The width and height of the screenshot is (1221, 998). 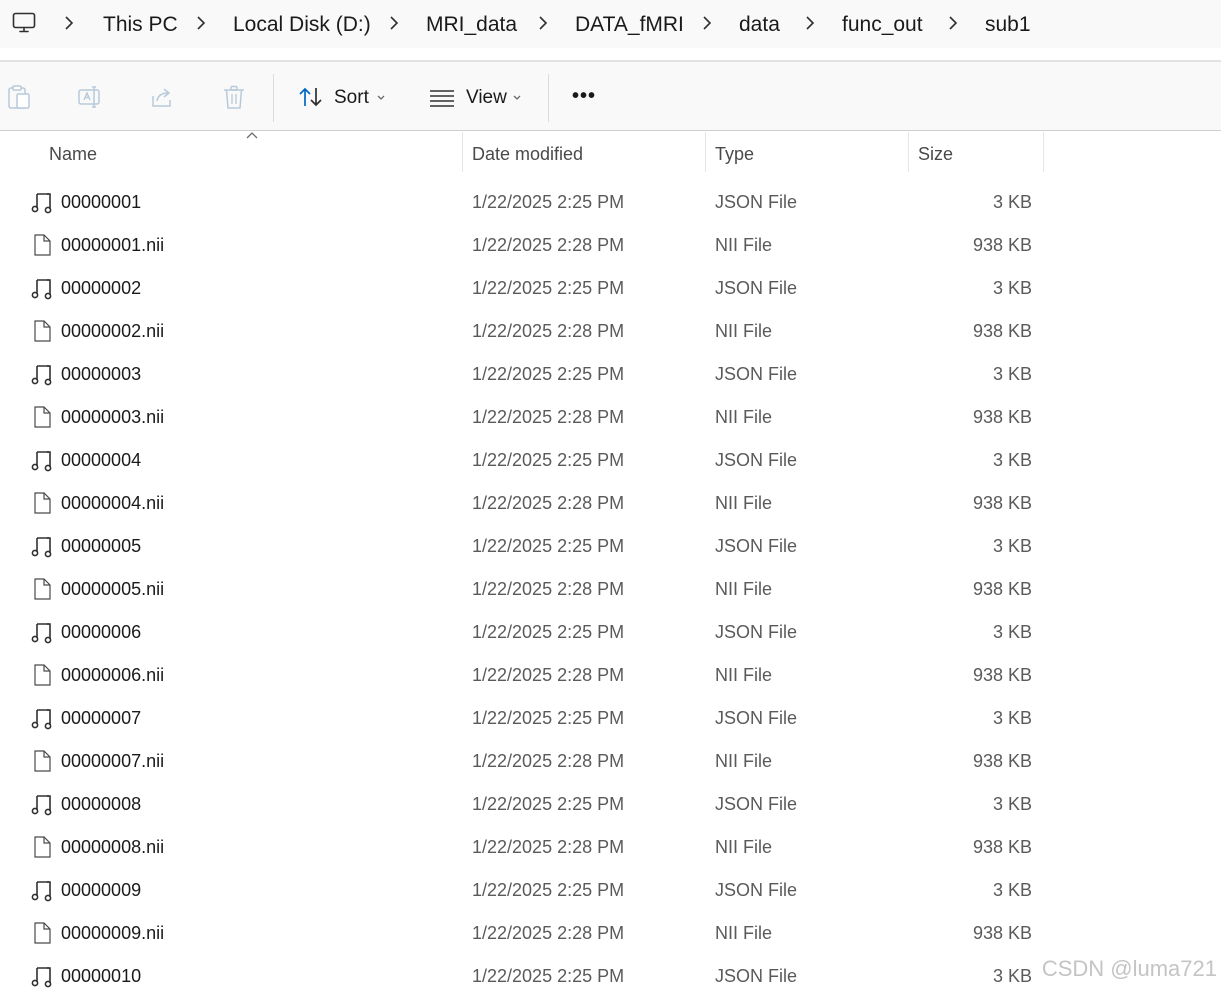 I want to click on breadcrumb-data: data, so click(x=759, y=25).